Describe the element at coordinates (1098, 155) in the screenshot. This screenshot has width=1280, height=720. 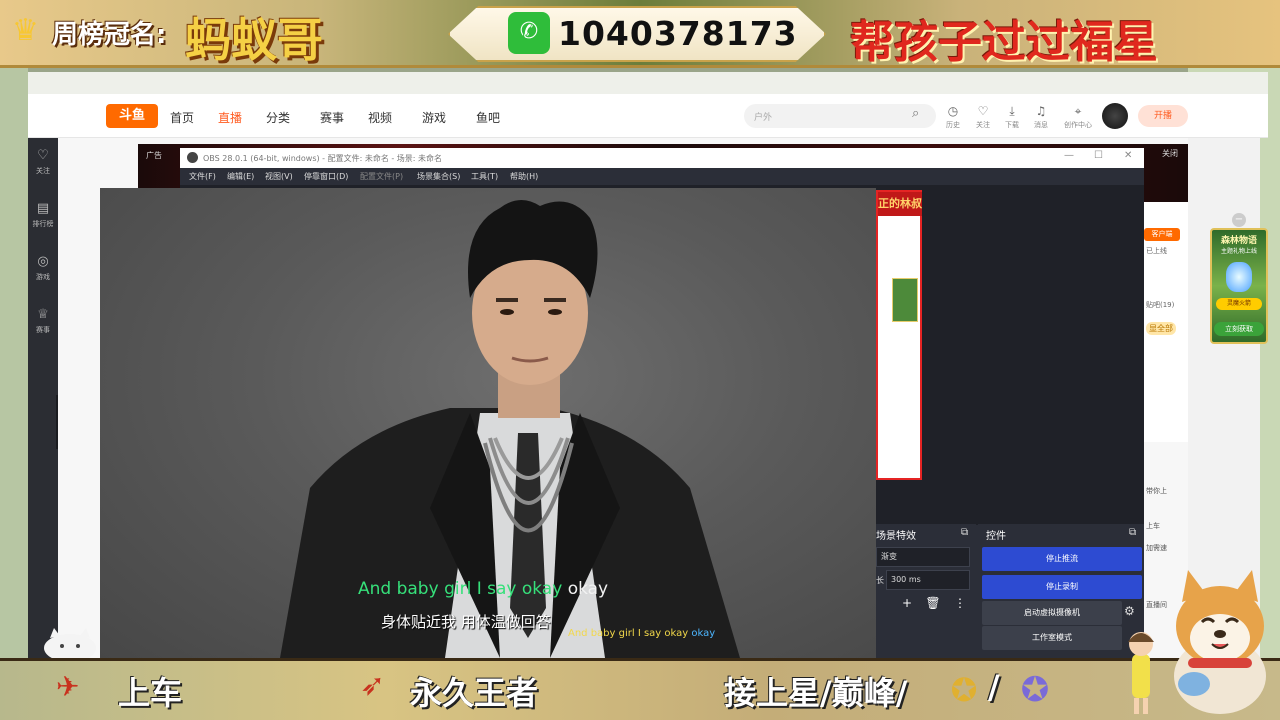
I see `maximize-icon: ☐` at that location.